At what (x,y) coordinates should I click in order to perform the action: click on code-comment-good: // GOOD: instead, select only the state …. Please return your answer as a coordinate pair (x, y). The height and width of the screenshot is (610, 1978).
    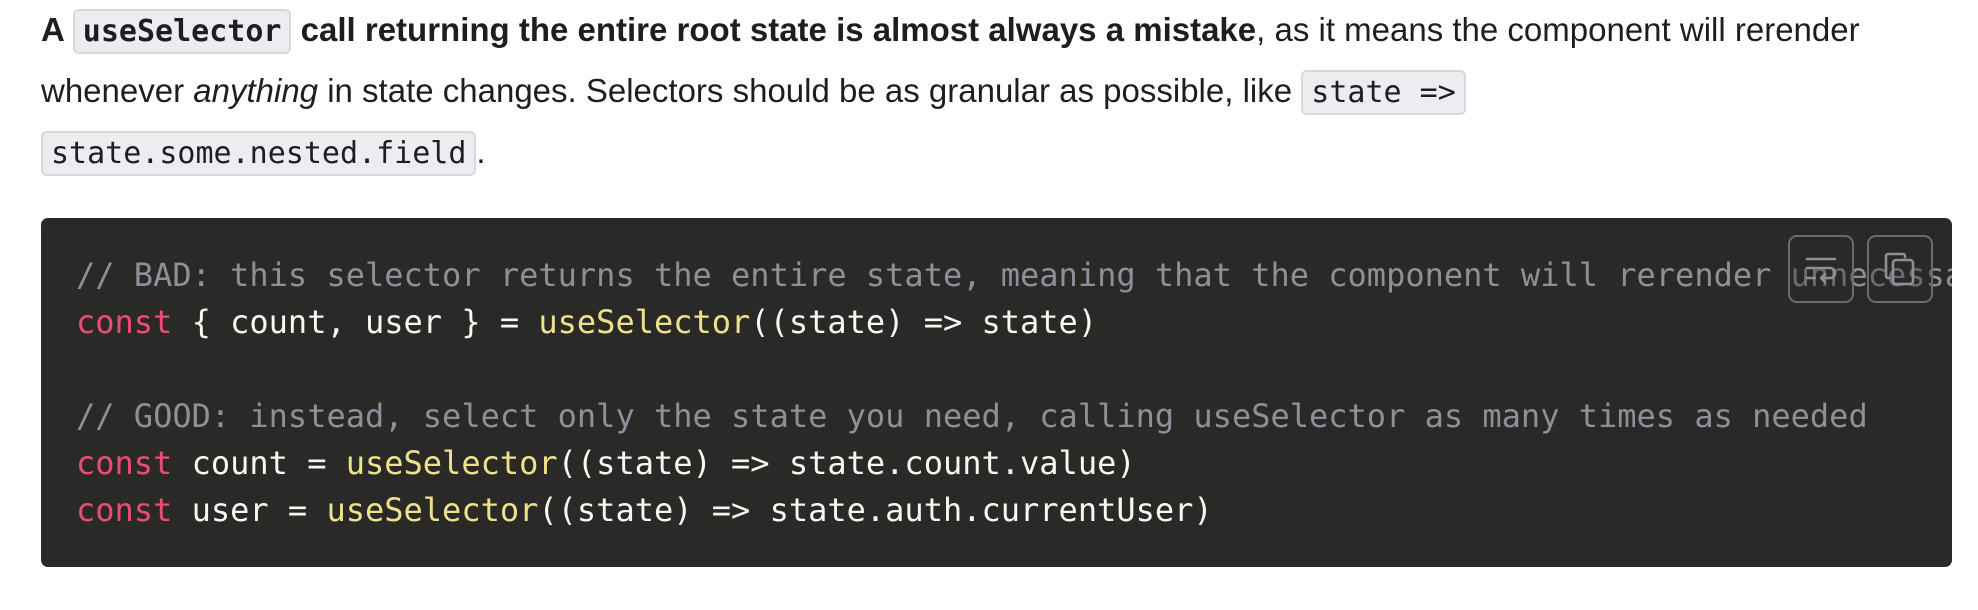
    Looking at the image, I should click on (972, 416).